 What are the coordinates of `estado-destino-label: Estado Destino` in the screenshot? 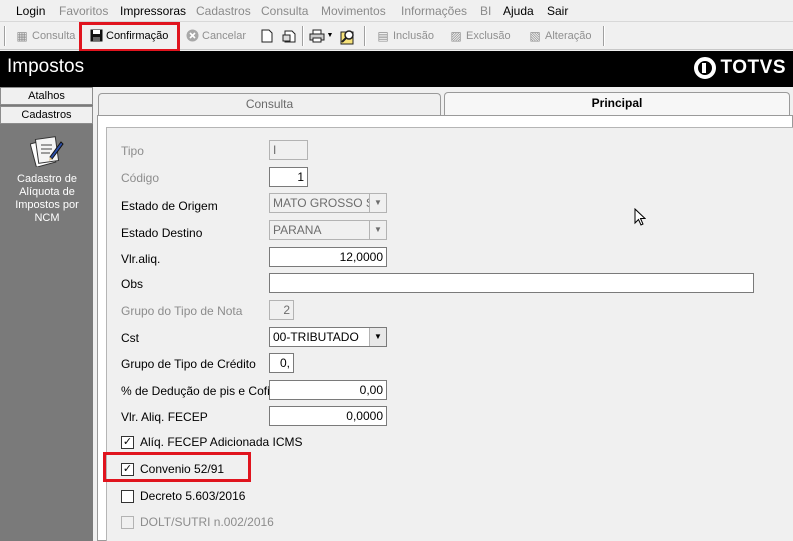 It's located at (162, 233).